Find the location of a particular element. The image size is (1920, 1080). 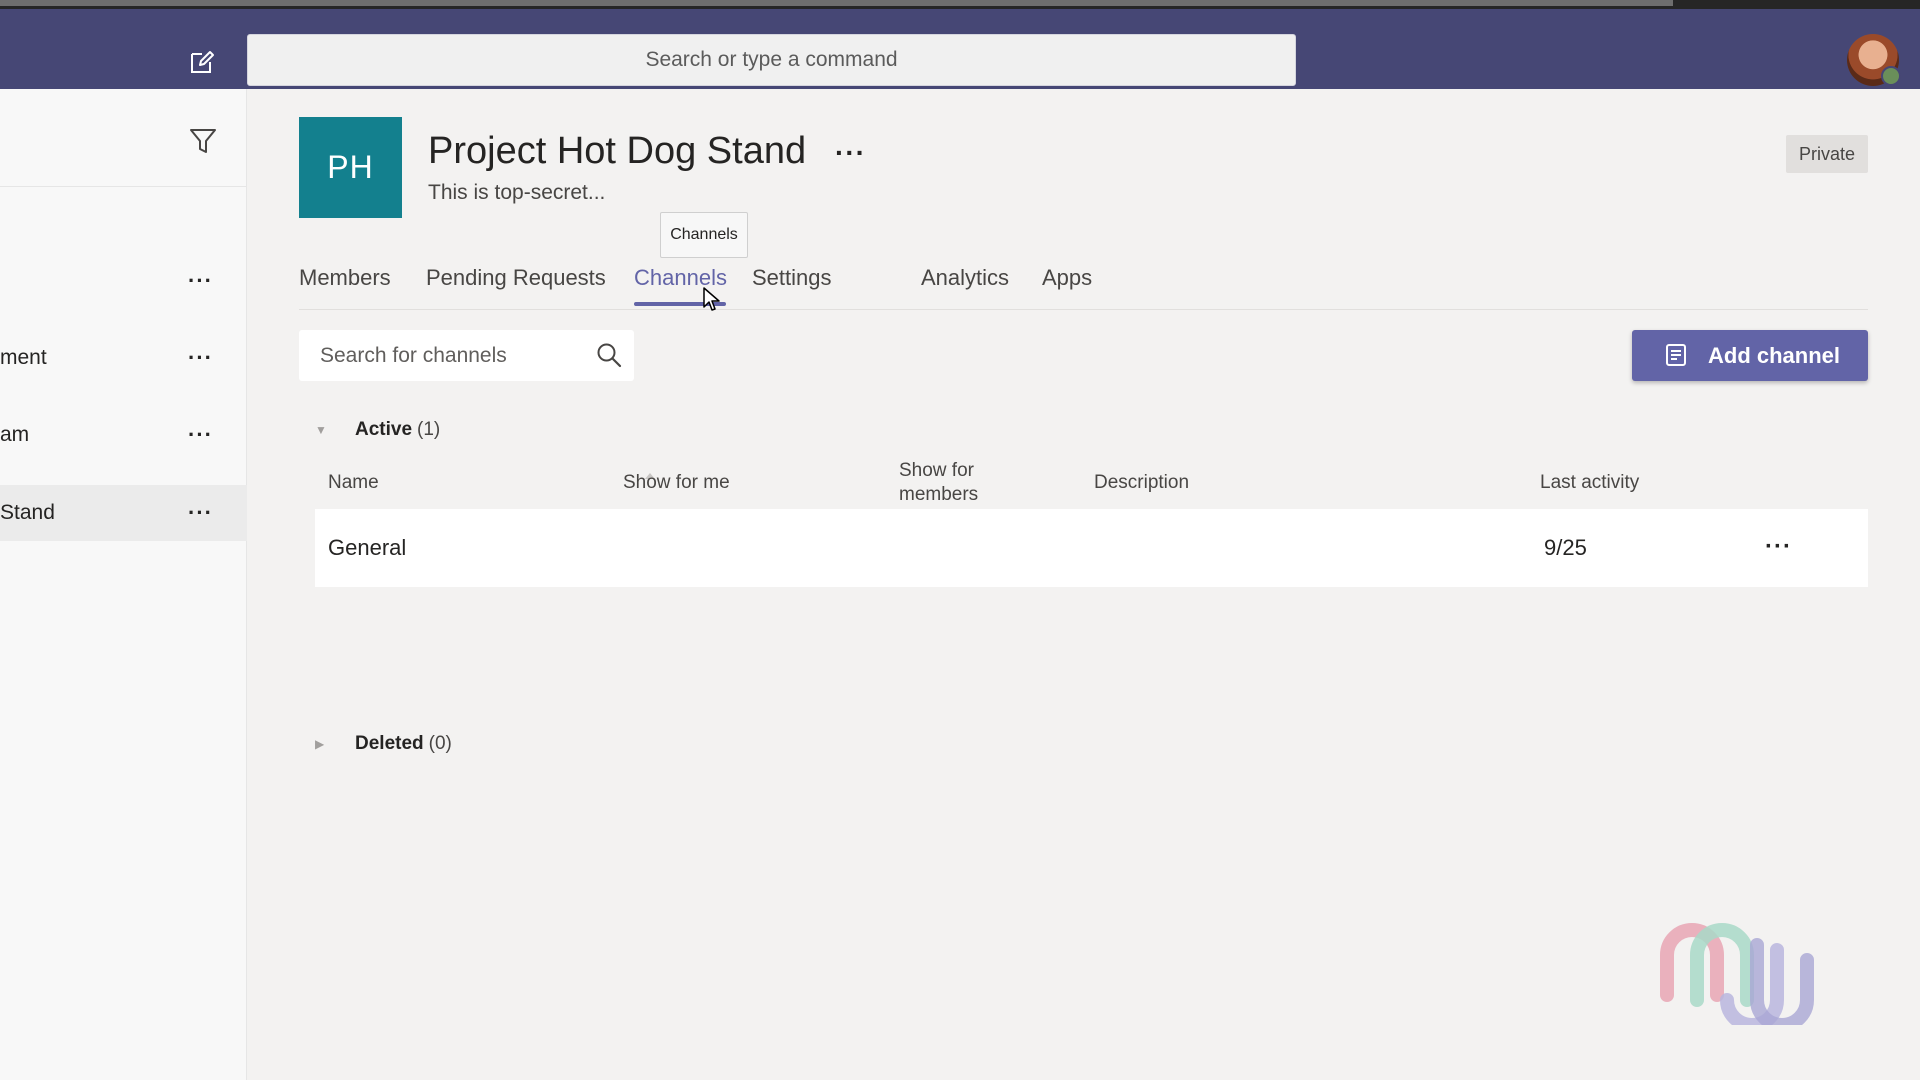

chevron-right-icon: ▶ is located at coordinates (322, 744).